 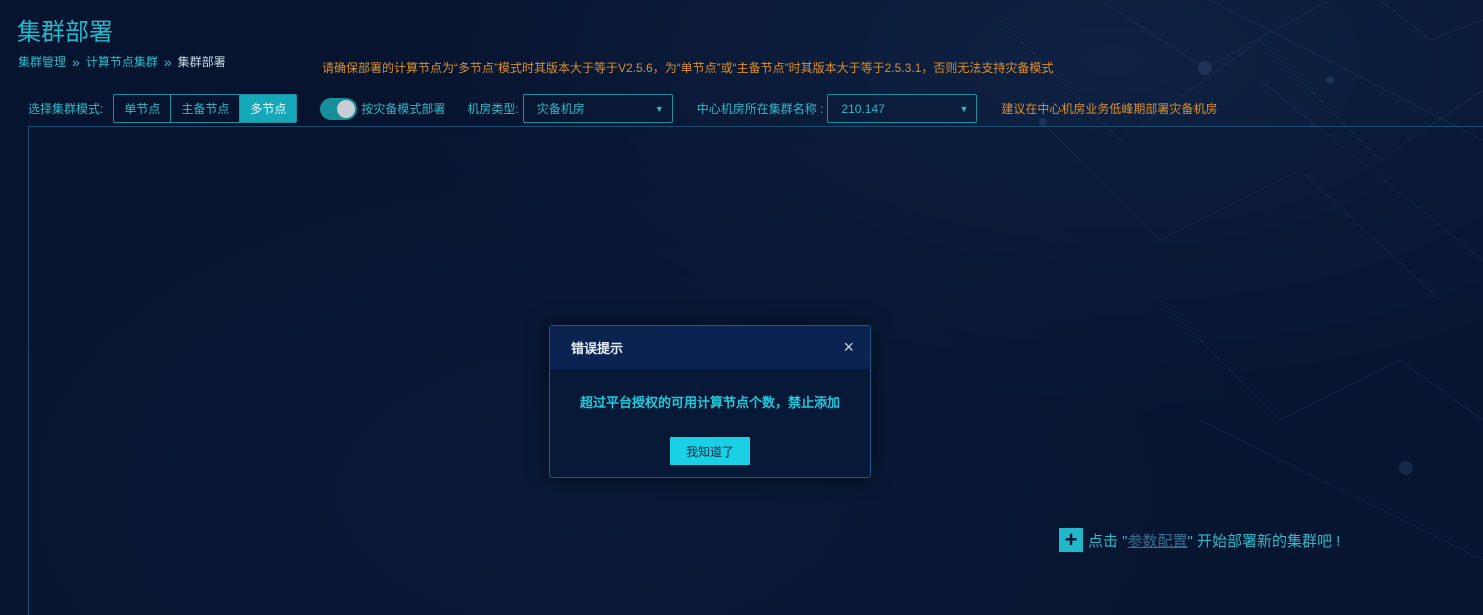 What do you see at coordinates (1071, 540) in the screenshot?
I see `plus-icon: +` at bounding box center [1071, 540].